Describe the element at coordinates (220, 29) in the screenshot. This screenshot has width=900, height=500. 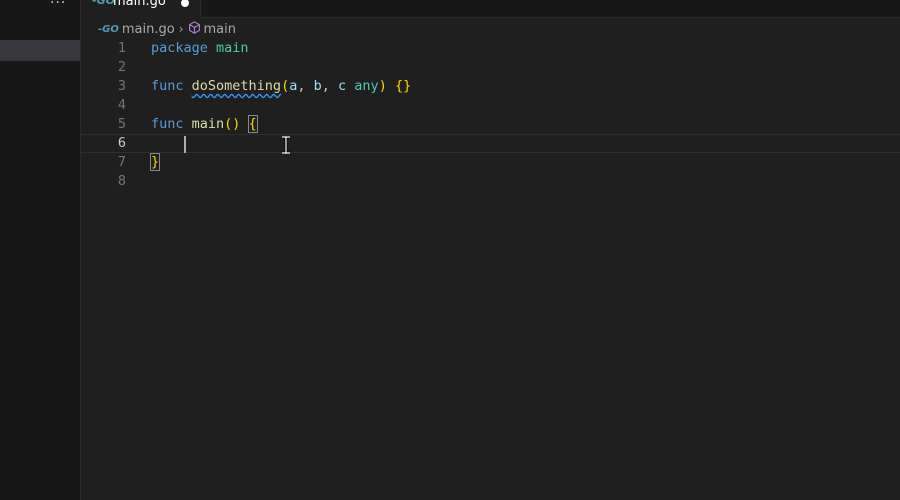
I see `breadcrumb-symbol: main` at that location.